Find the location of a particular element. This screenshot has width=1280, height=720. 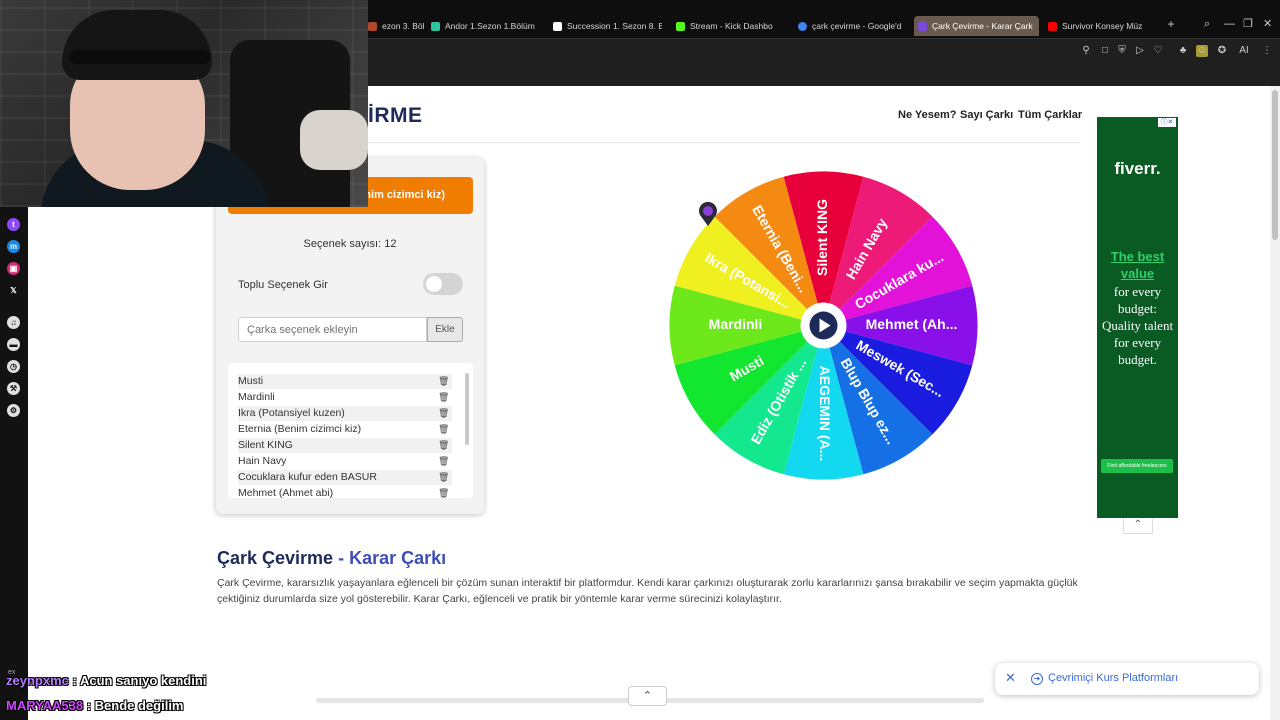

new-tab-button: + is located at coordinates (1171, 24).